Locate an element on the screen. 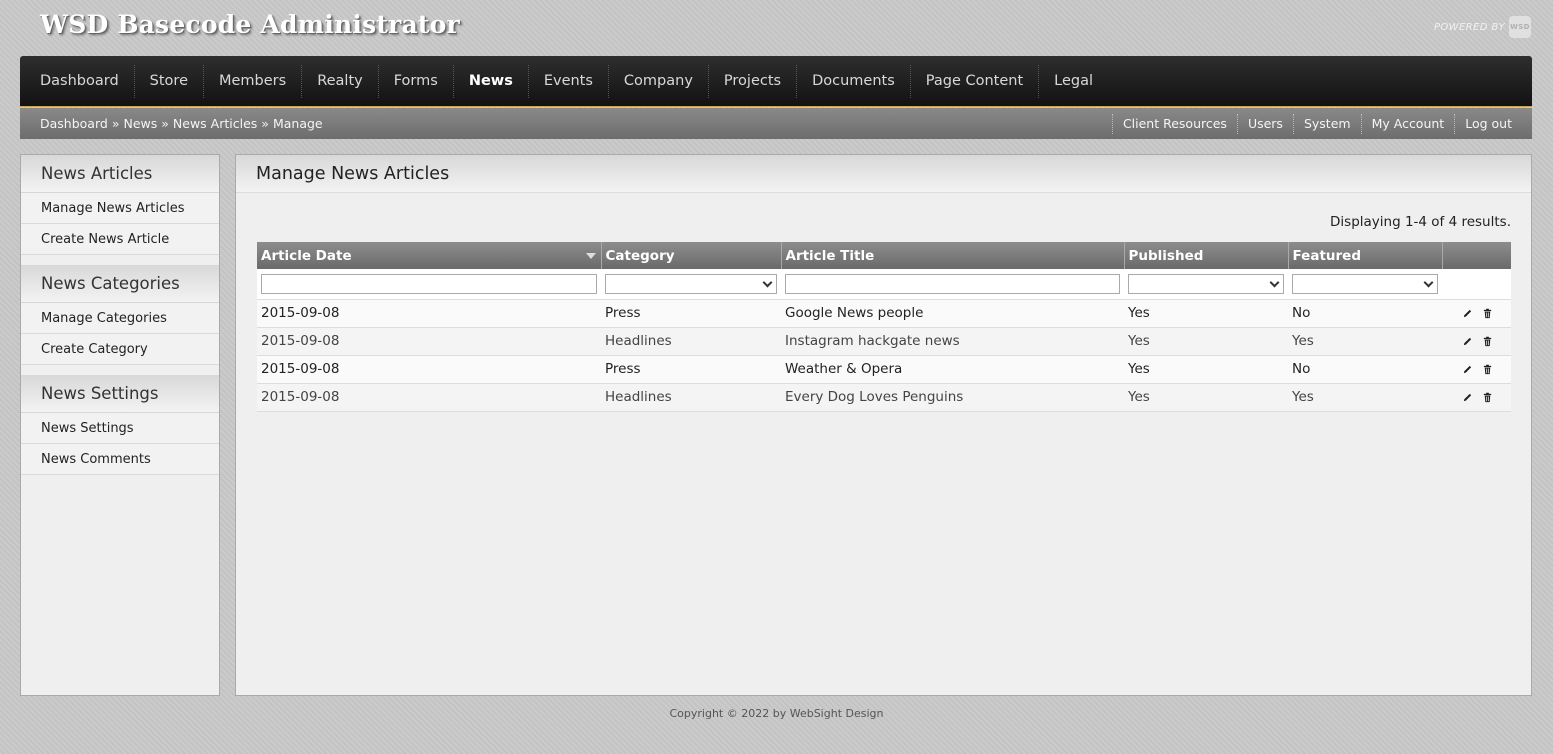  sidebar-heading-news-articles: News Articles is located at coordinates (120, 174).